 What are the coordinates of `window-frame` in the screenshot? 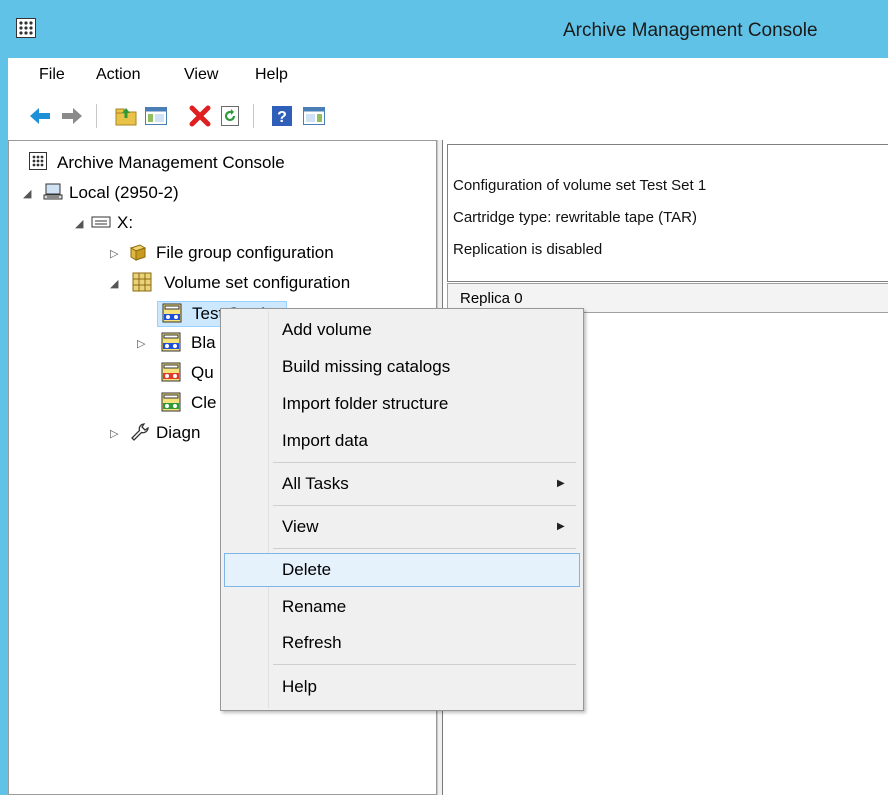 It's located at (4, 397).